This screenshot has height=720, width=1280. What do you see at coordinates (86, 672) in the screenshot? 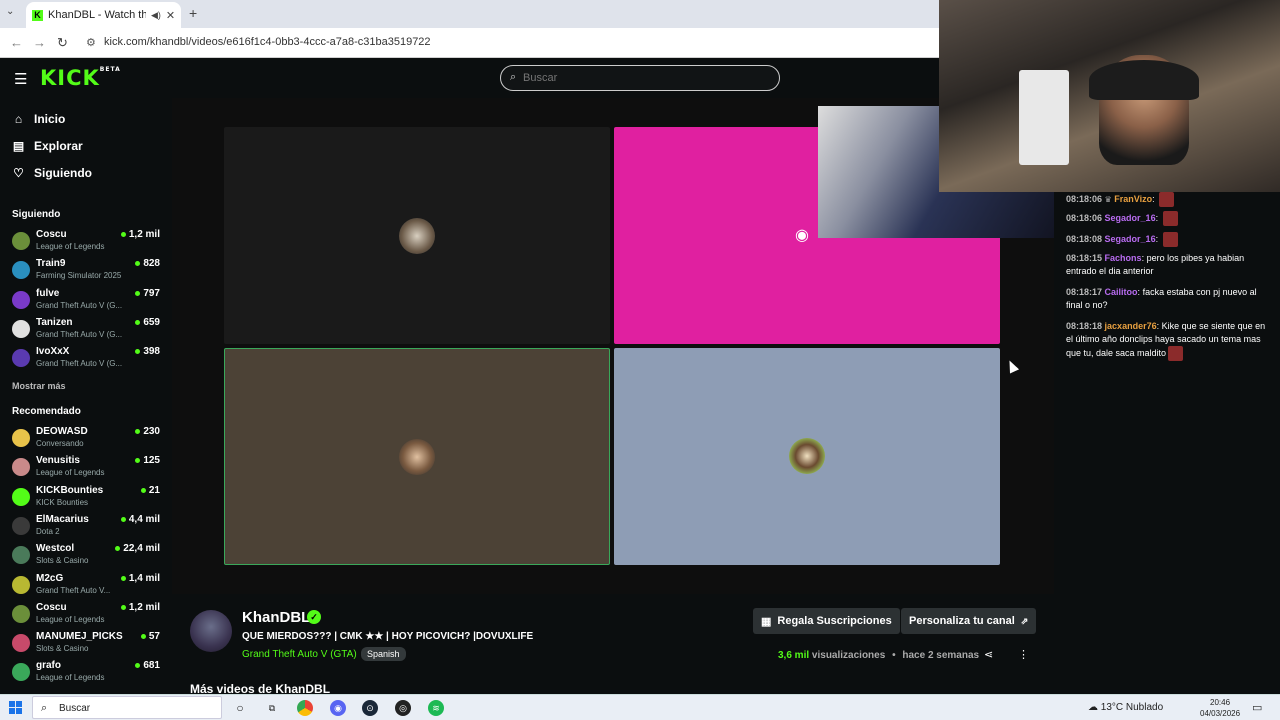
I see `sidebar-channel: grafo League of Legends 681` at bounding box center [86, 672].